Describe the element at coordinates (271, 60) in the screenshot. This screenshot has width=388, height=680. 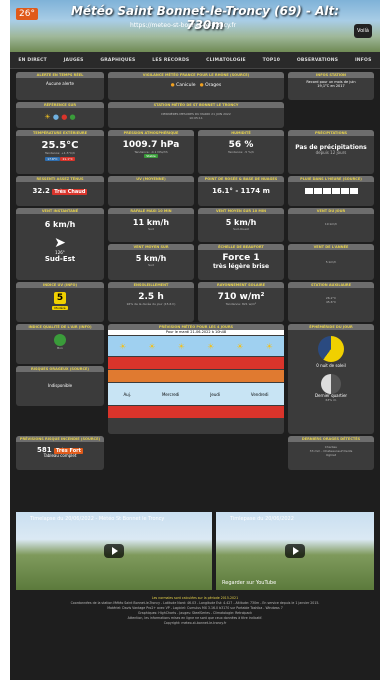
I see `nav-top10: TOP10` at that location.